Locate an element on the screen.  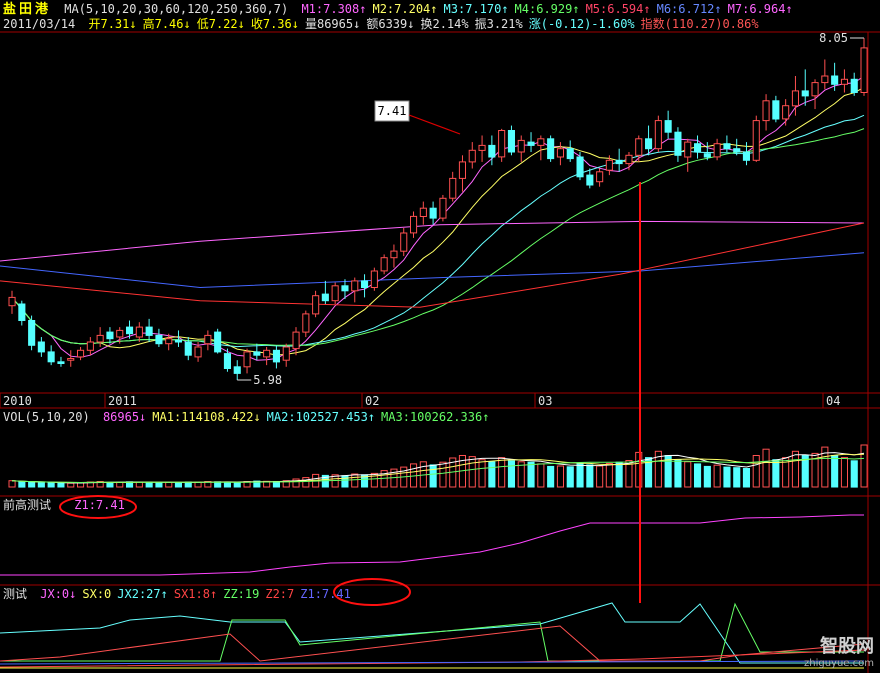
vol-item-0: 86965↓ is located at coordinates (124, 417).